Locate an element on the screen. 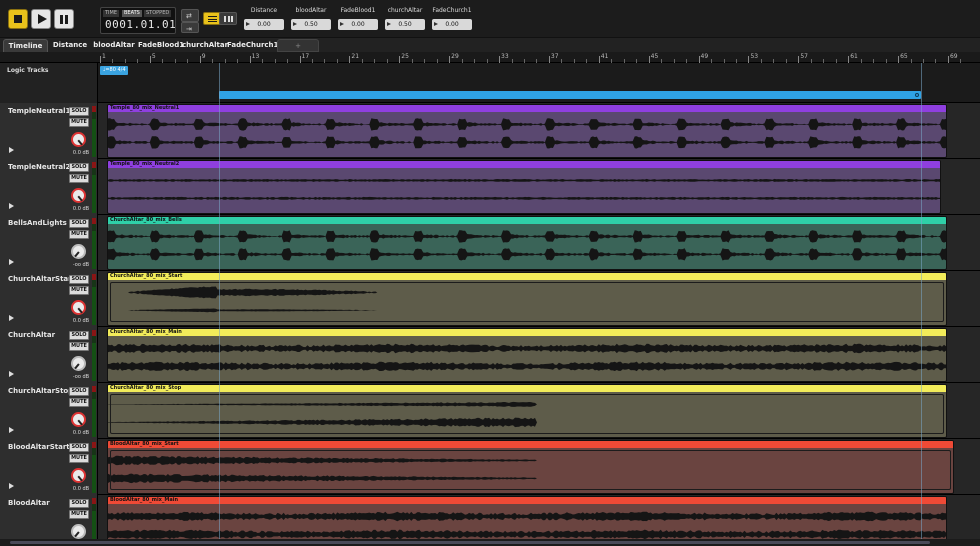 The image size is (980, 546). tab-timeline: Timeline is located at coordinates (25, 45).